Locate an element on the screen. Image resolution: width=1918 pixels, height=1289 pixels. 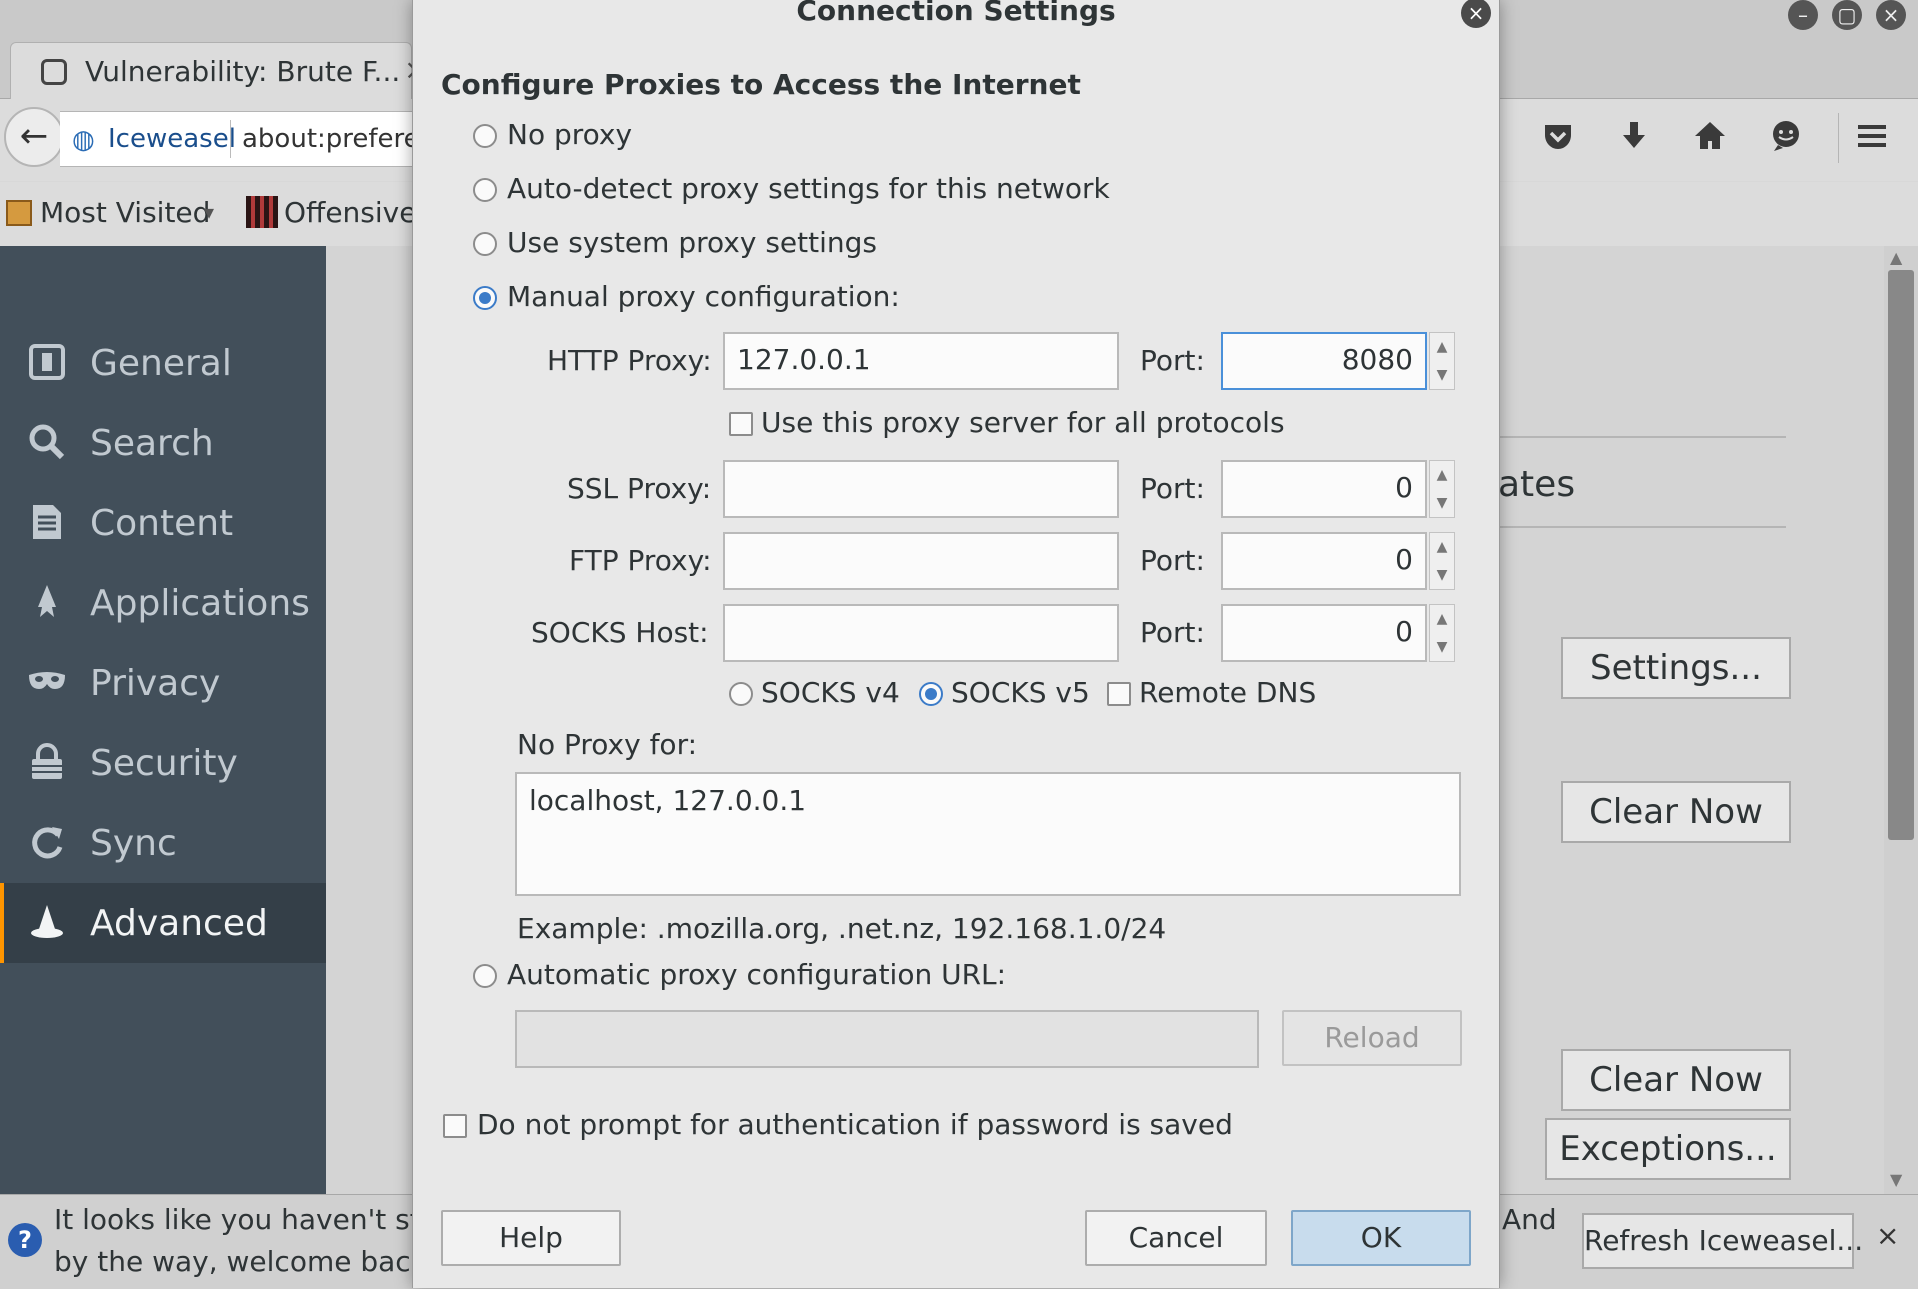
ftp-proxy-label: FTP Proxy: is located at coordinates (640, 560).